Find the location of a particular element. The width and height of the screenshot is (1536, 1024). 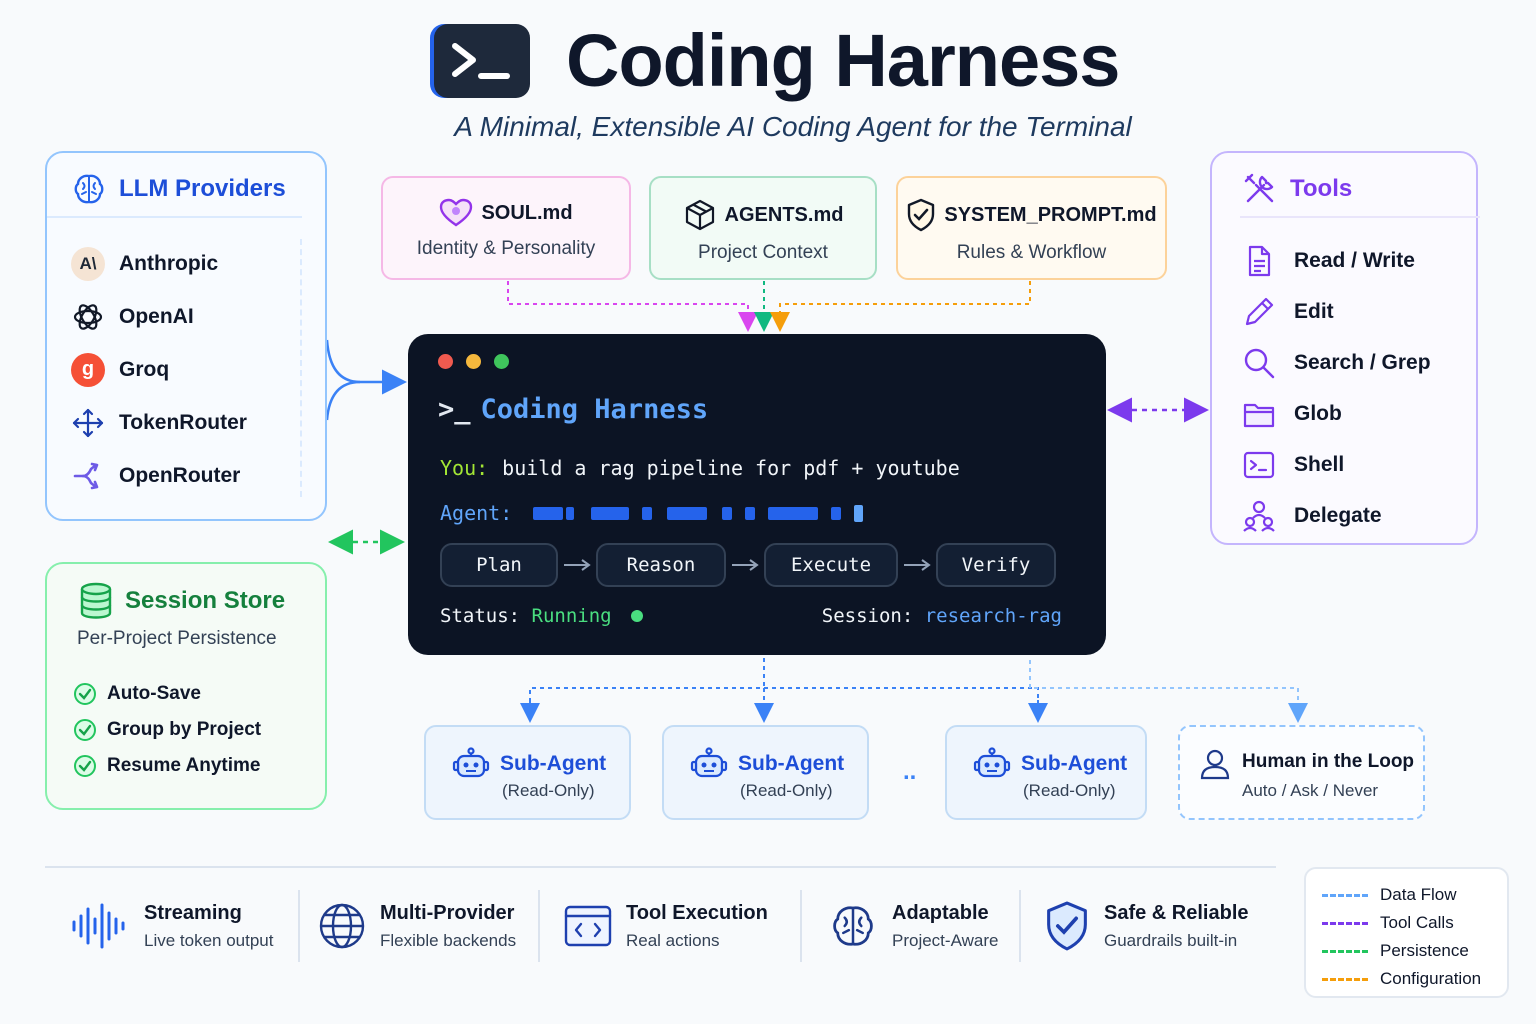

feature-title: Multi-Provider is located at coordinates (447, 912).